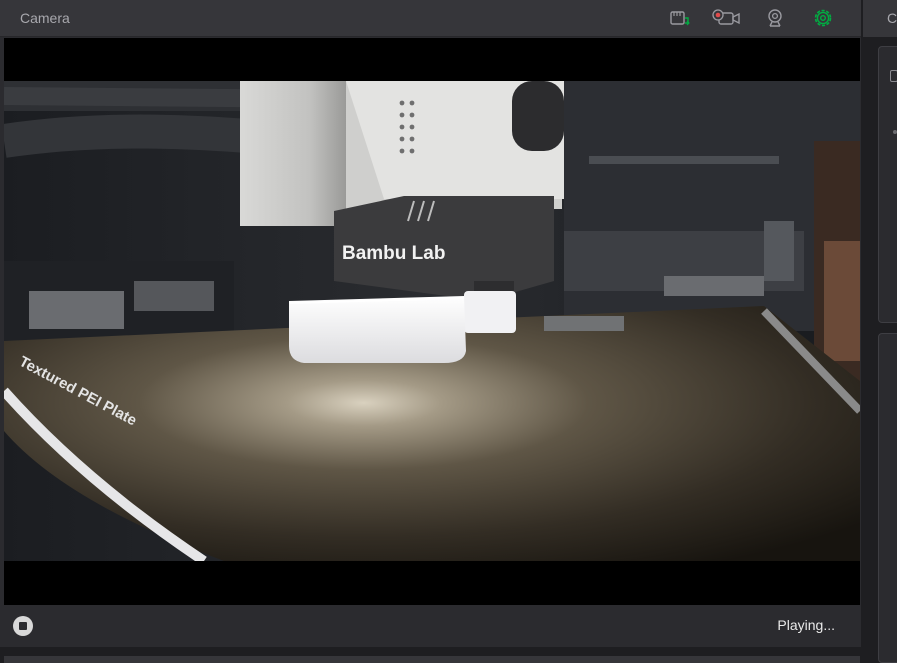  Describe the element at coordinates (887, 498) in the screenshot. I see `side-card-bottom` at that location.